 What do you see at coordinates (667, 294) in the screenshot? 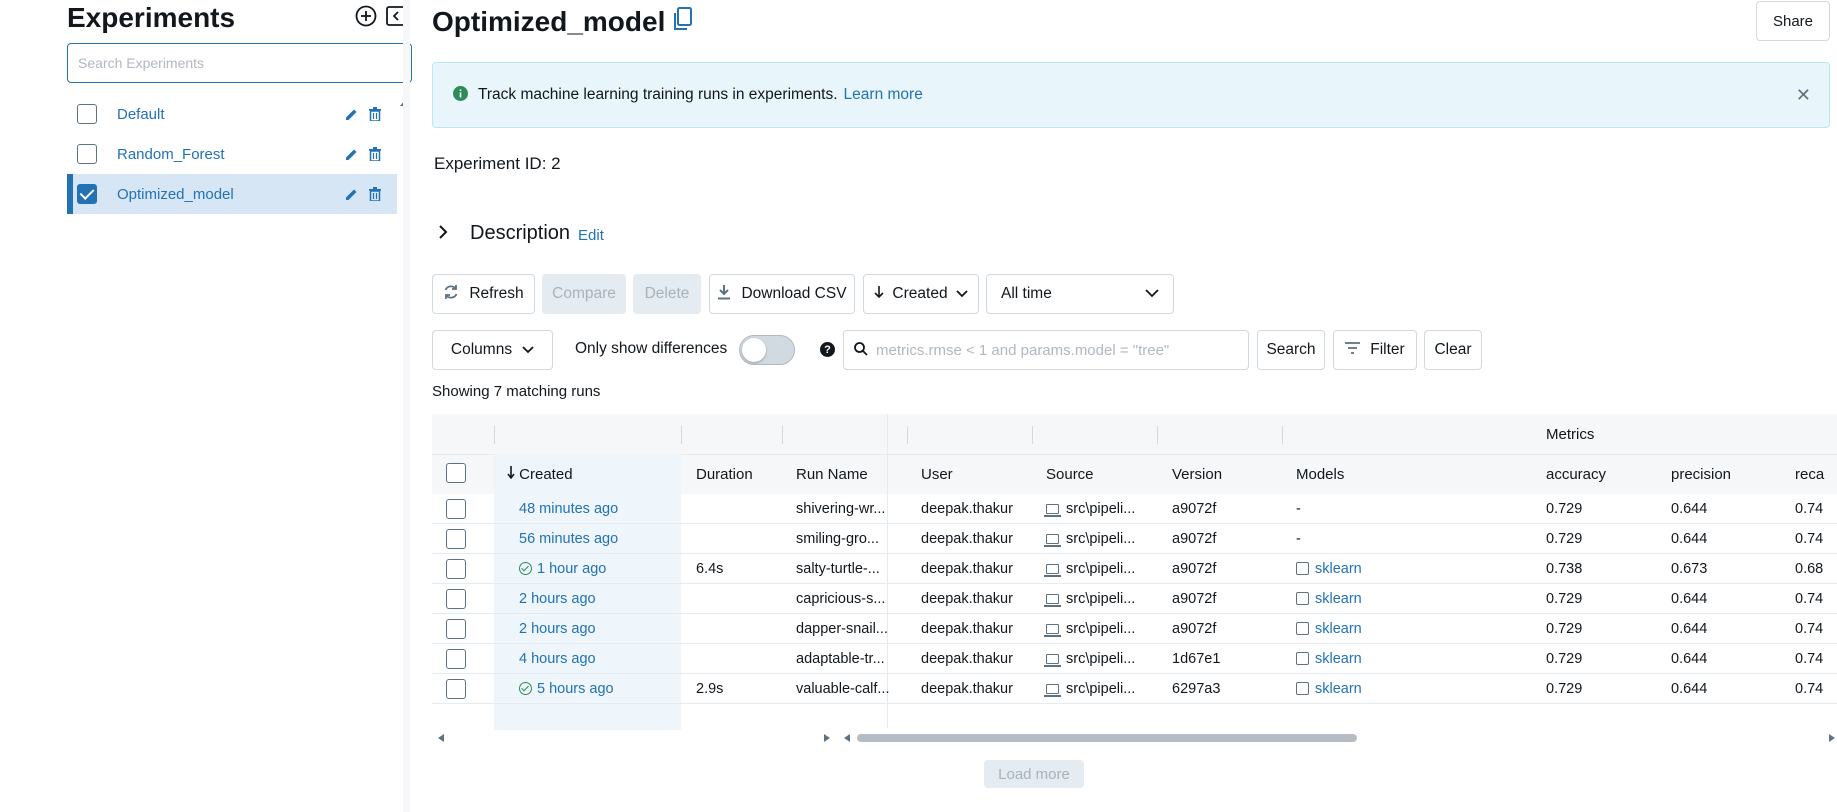
I see `delete-button: Delete` at bounding box center [667, 294].